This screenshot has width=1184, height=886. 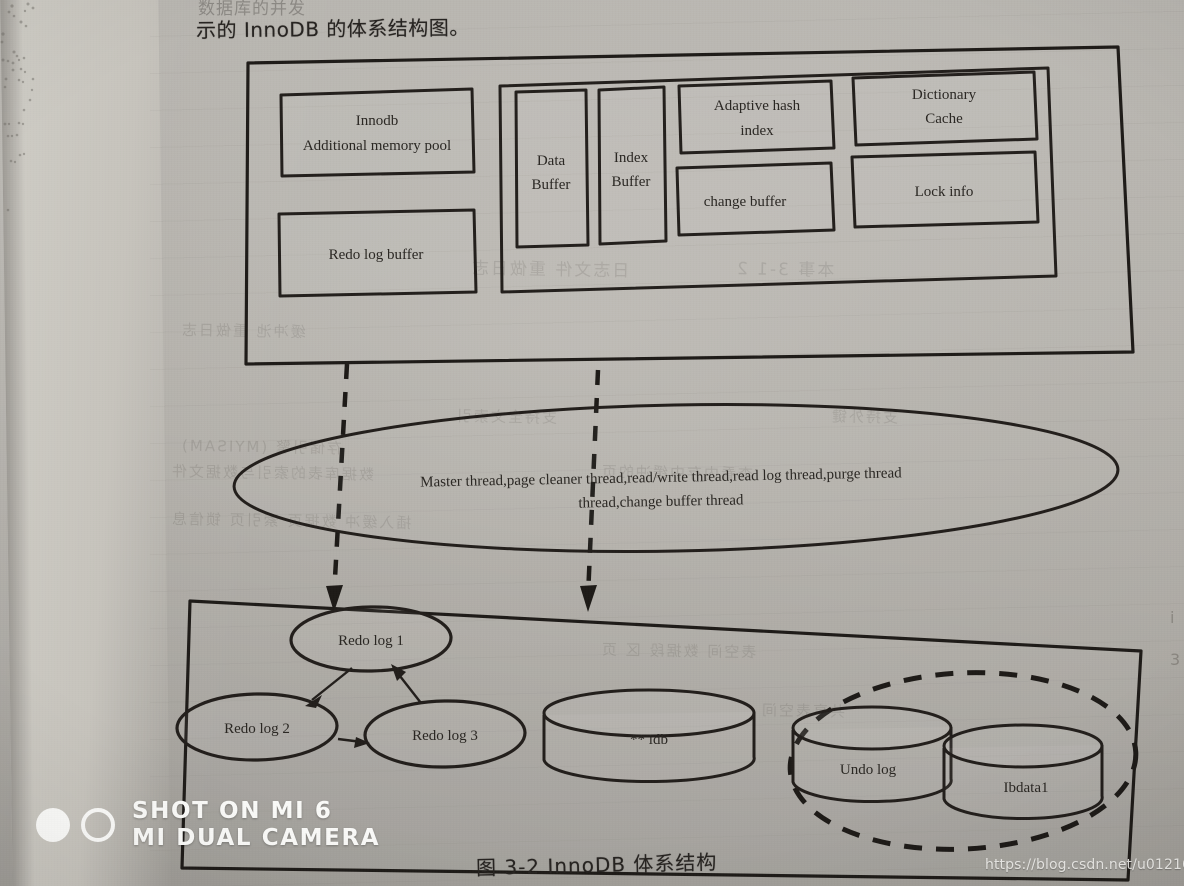 What do you see at coordinates (596, 865) in the screenshot?
I see `figure-caption: 图 3-2 InnoDB 体系结构` at bounding box center [596, 865].